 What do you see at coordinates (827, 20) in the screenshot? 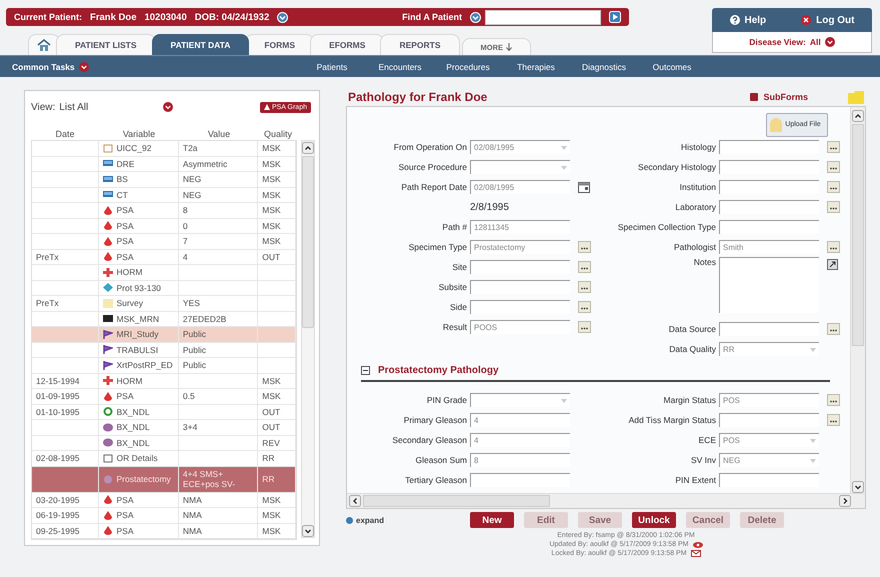
I see `logout-button: Log Out` at bounding box center [827, 20].